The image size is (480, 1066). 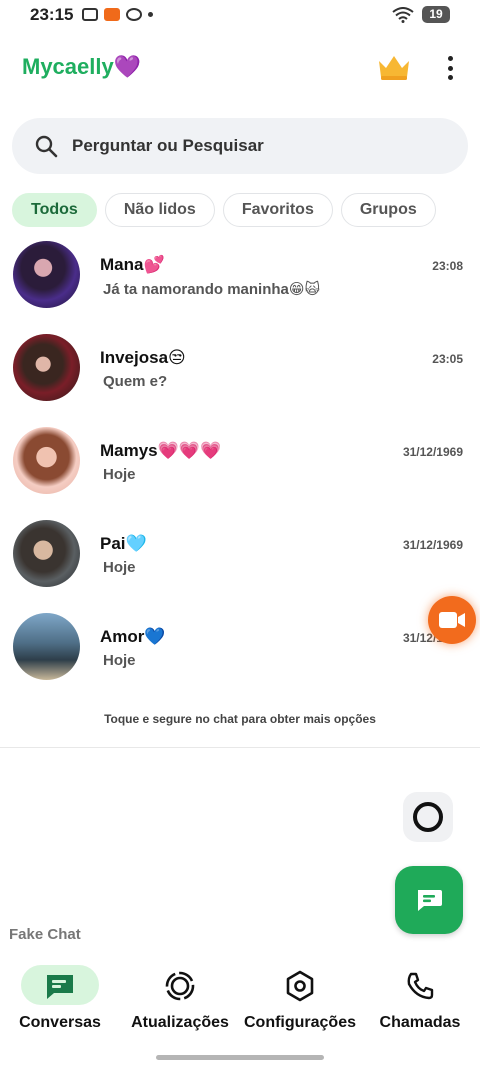 What do you see at coordinates (45, 934) in the screenshot?
I see `fake-chat-label: Fake Chat` at bounding box center [45, 934].